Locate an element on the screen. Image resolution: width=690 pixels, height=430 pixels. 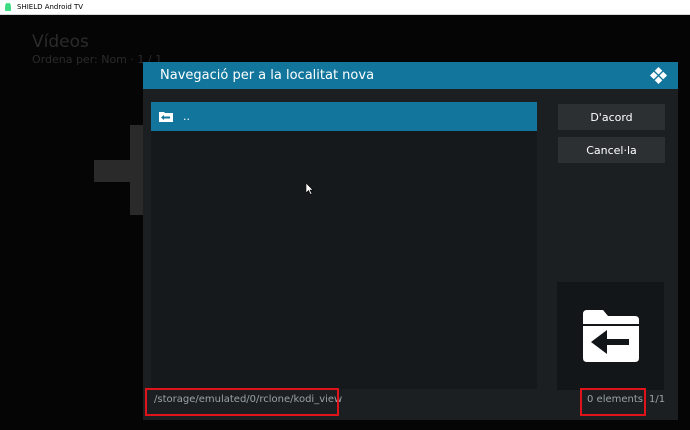
list-item-label: .. is located at coordinates (186, 116).